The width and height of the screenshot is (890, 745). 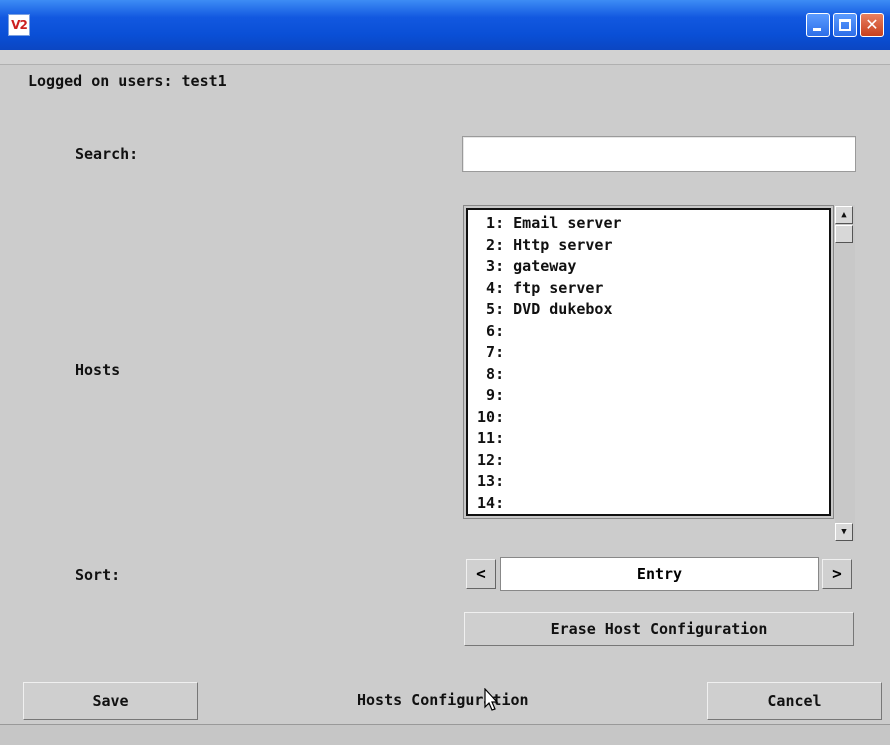 I want to click on scroll-up-button: ▲, so click(x=844, y=215).